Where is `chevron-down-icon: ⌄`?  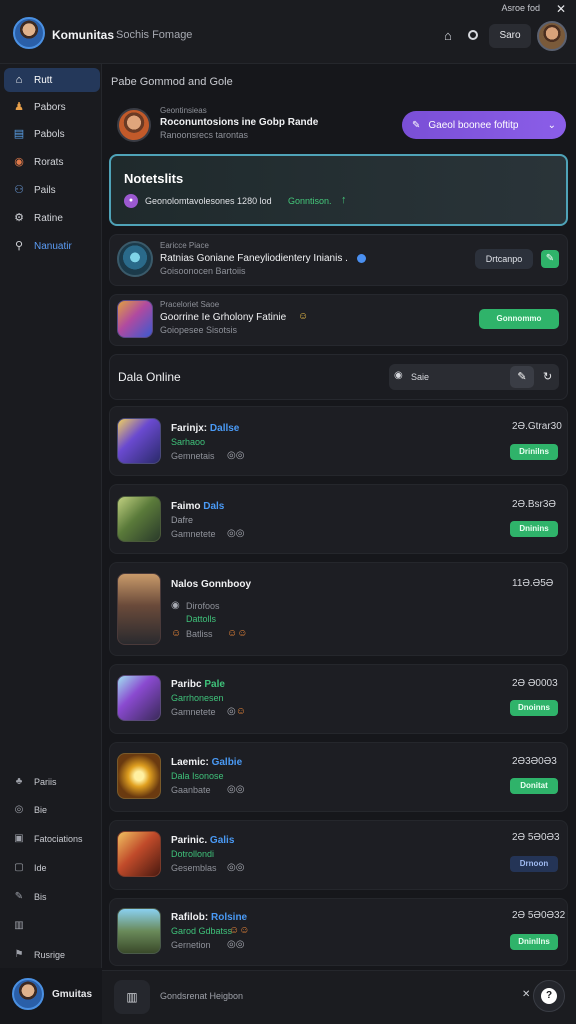 chevron-down-icon: ⌄ is located at coordinates (551, 125).